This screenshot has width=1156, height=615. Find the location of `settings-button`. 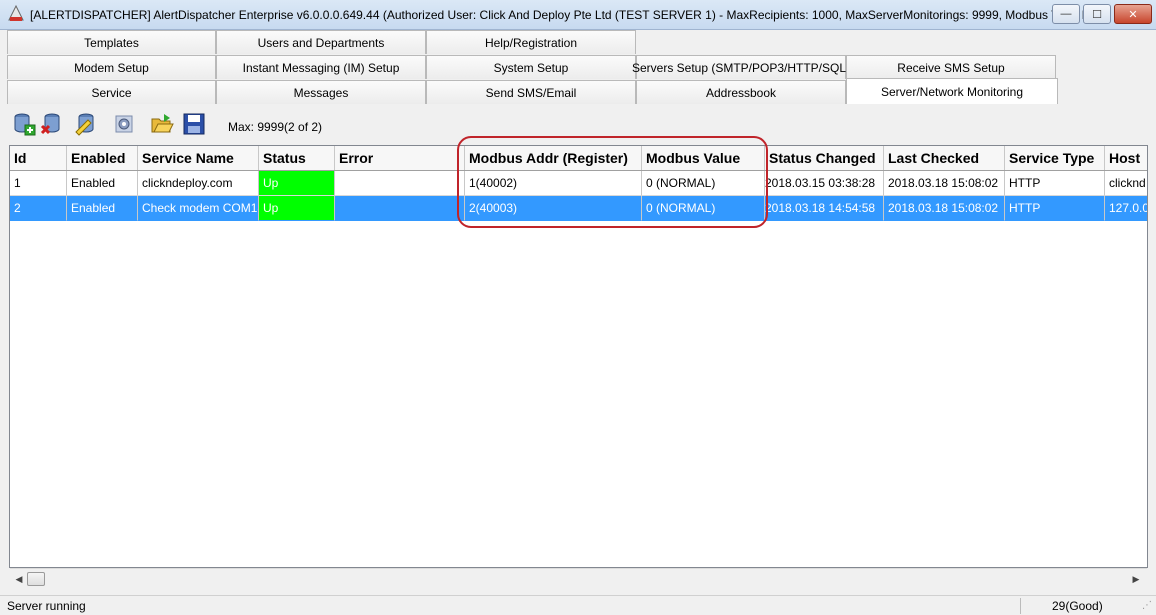

settings-button is located at coordinates (124, 124).